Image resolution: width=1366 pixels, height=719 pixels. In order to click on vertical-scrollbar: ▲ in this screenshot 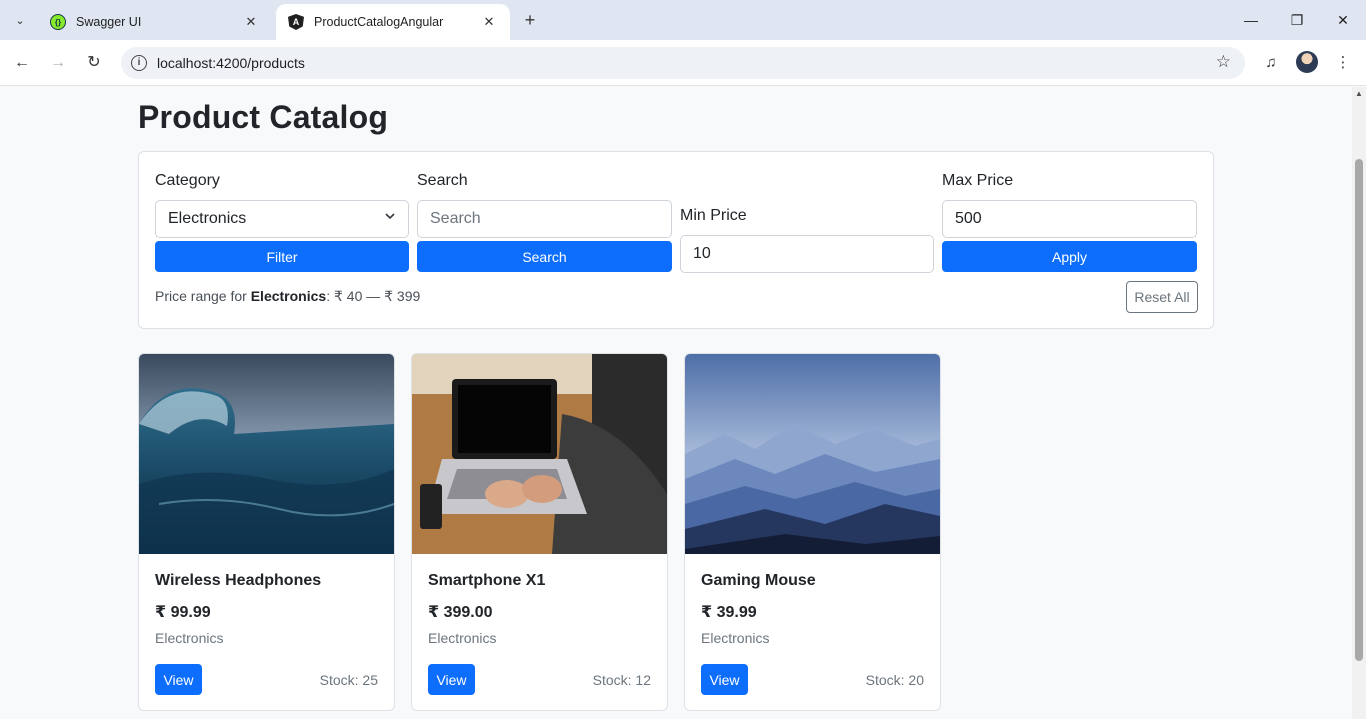, I will do `click(1359, 403)`.